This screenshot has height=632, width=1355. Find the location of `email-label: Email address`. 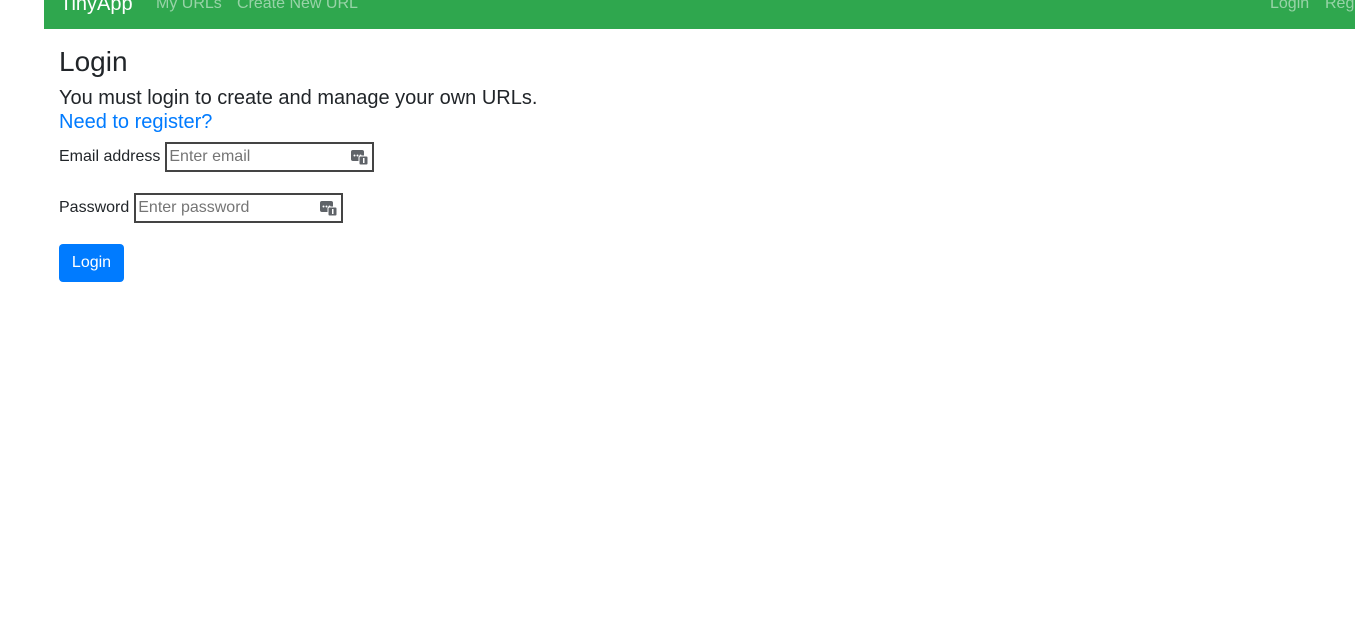

email-label: Email address is located at coordinates (110, 156).